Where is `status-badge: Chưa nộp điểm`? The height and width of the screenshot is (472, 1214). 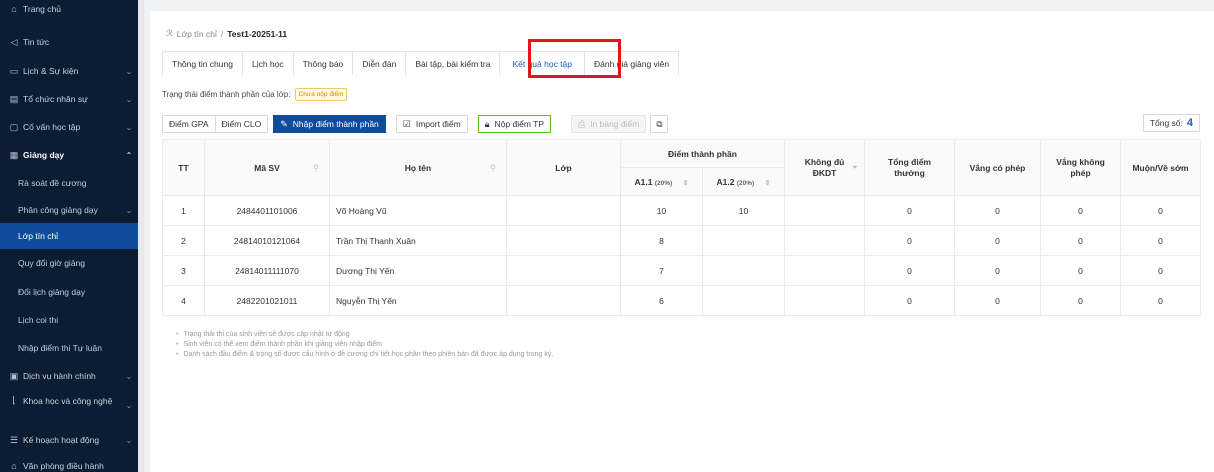
status-badge: Chưa nộp điểm is located at coordinates (321, 94).